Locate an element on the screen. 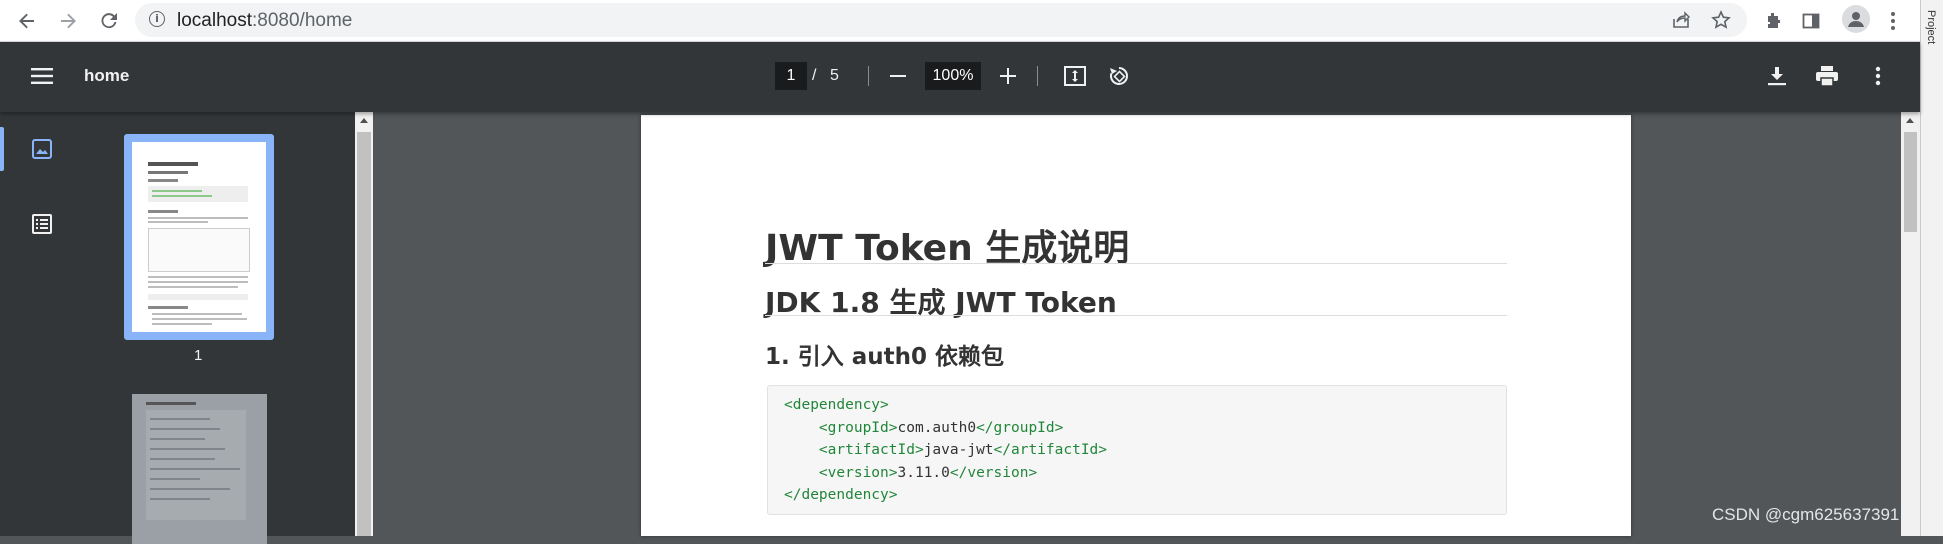 This screenshot has height=544, width=1943. document-title: home is located at coordinates (107, 75).